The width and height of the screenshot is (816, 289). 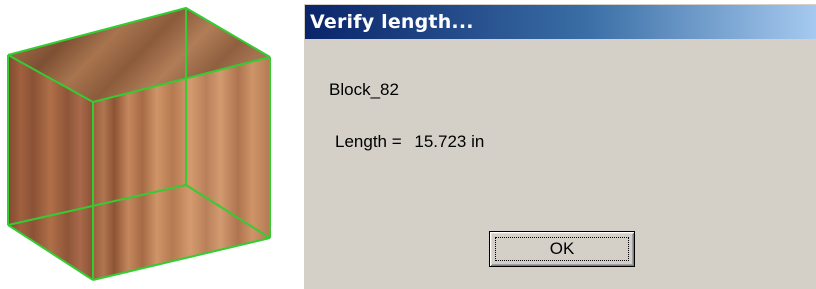 I want to click on ok-button: OK, so click(x=562, y=249).